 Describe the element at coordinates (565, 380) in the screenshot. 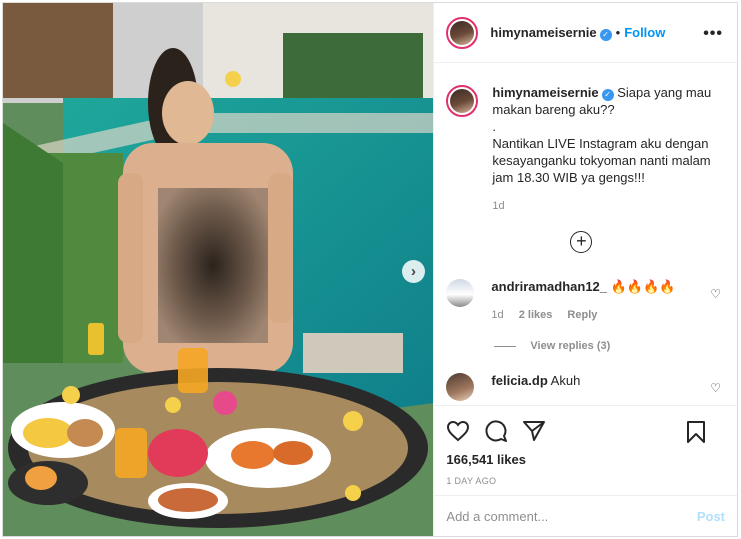

I see `comment-text: Akuh` at that location.